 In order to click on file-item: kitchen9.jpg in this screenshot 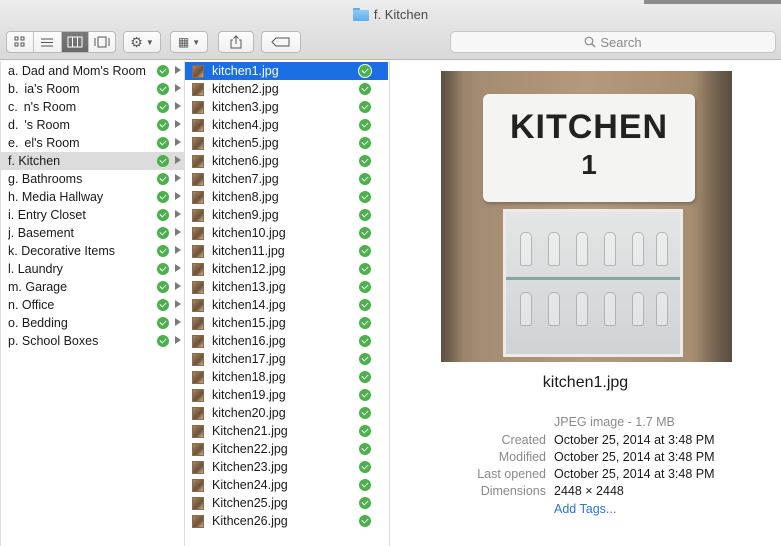, I will do `click(286, 215)`.